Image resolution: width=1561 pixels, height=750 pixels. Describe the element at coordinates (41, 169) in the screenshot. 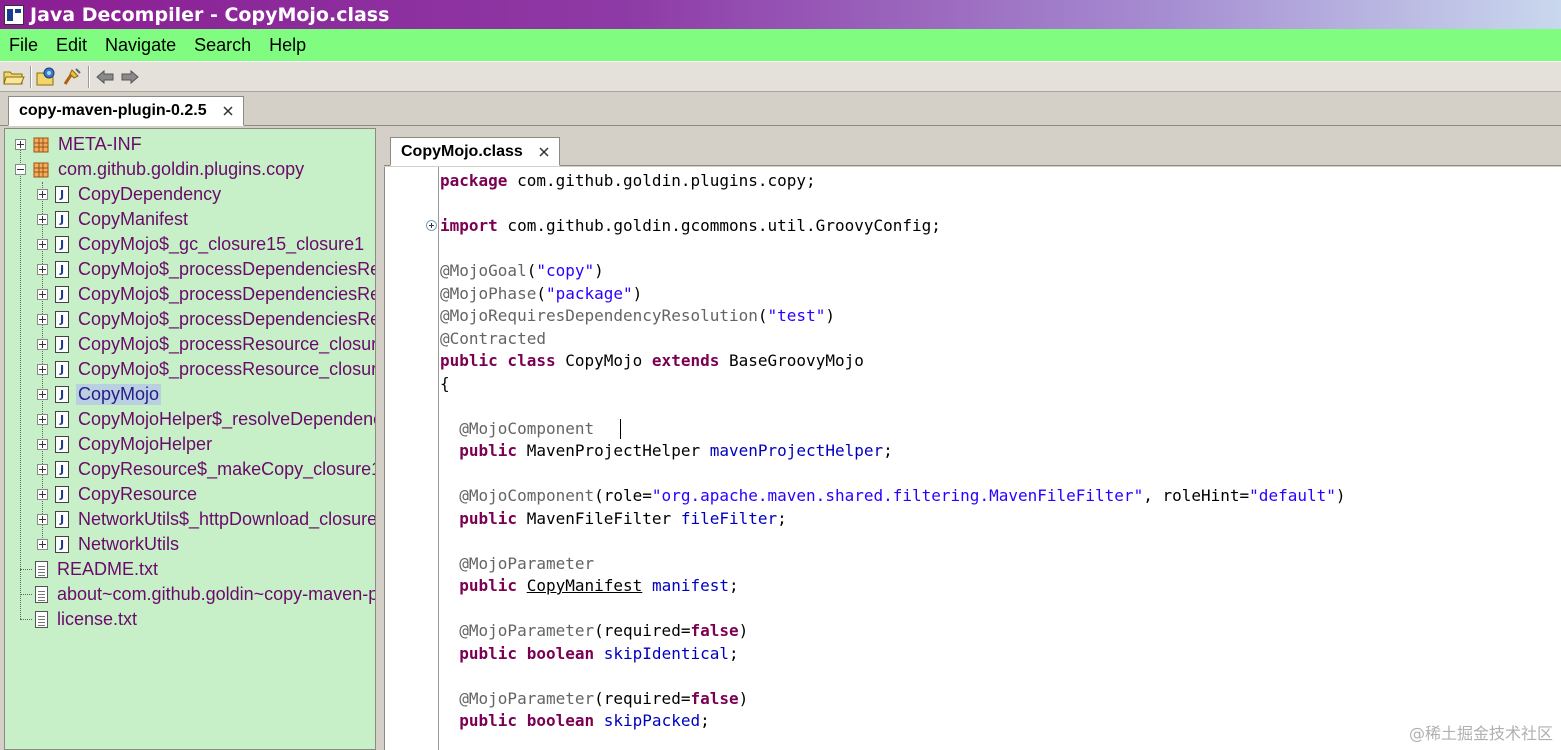

I see `package-icon` at that location.